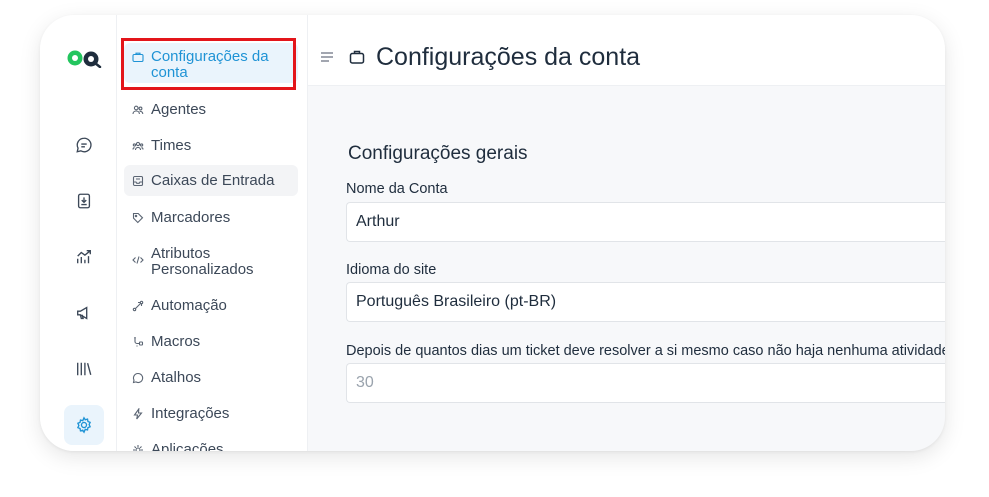 This screenshot has width=989, height=497. I want to click on reports-icon, so click(84, 257).